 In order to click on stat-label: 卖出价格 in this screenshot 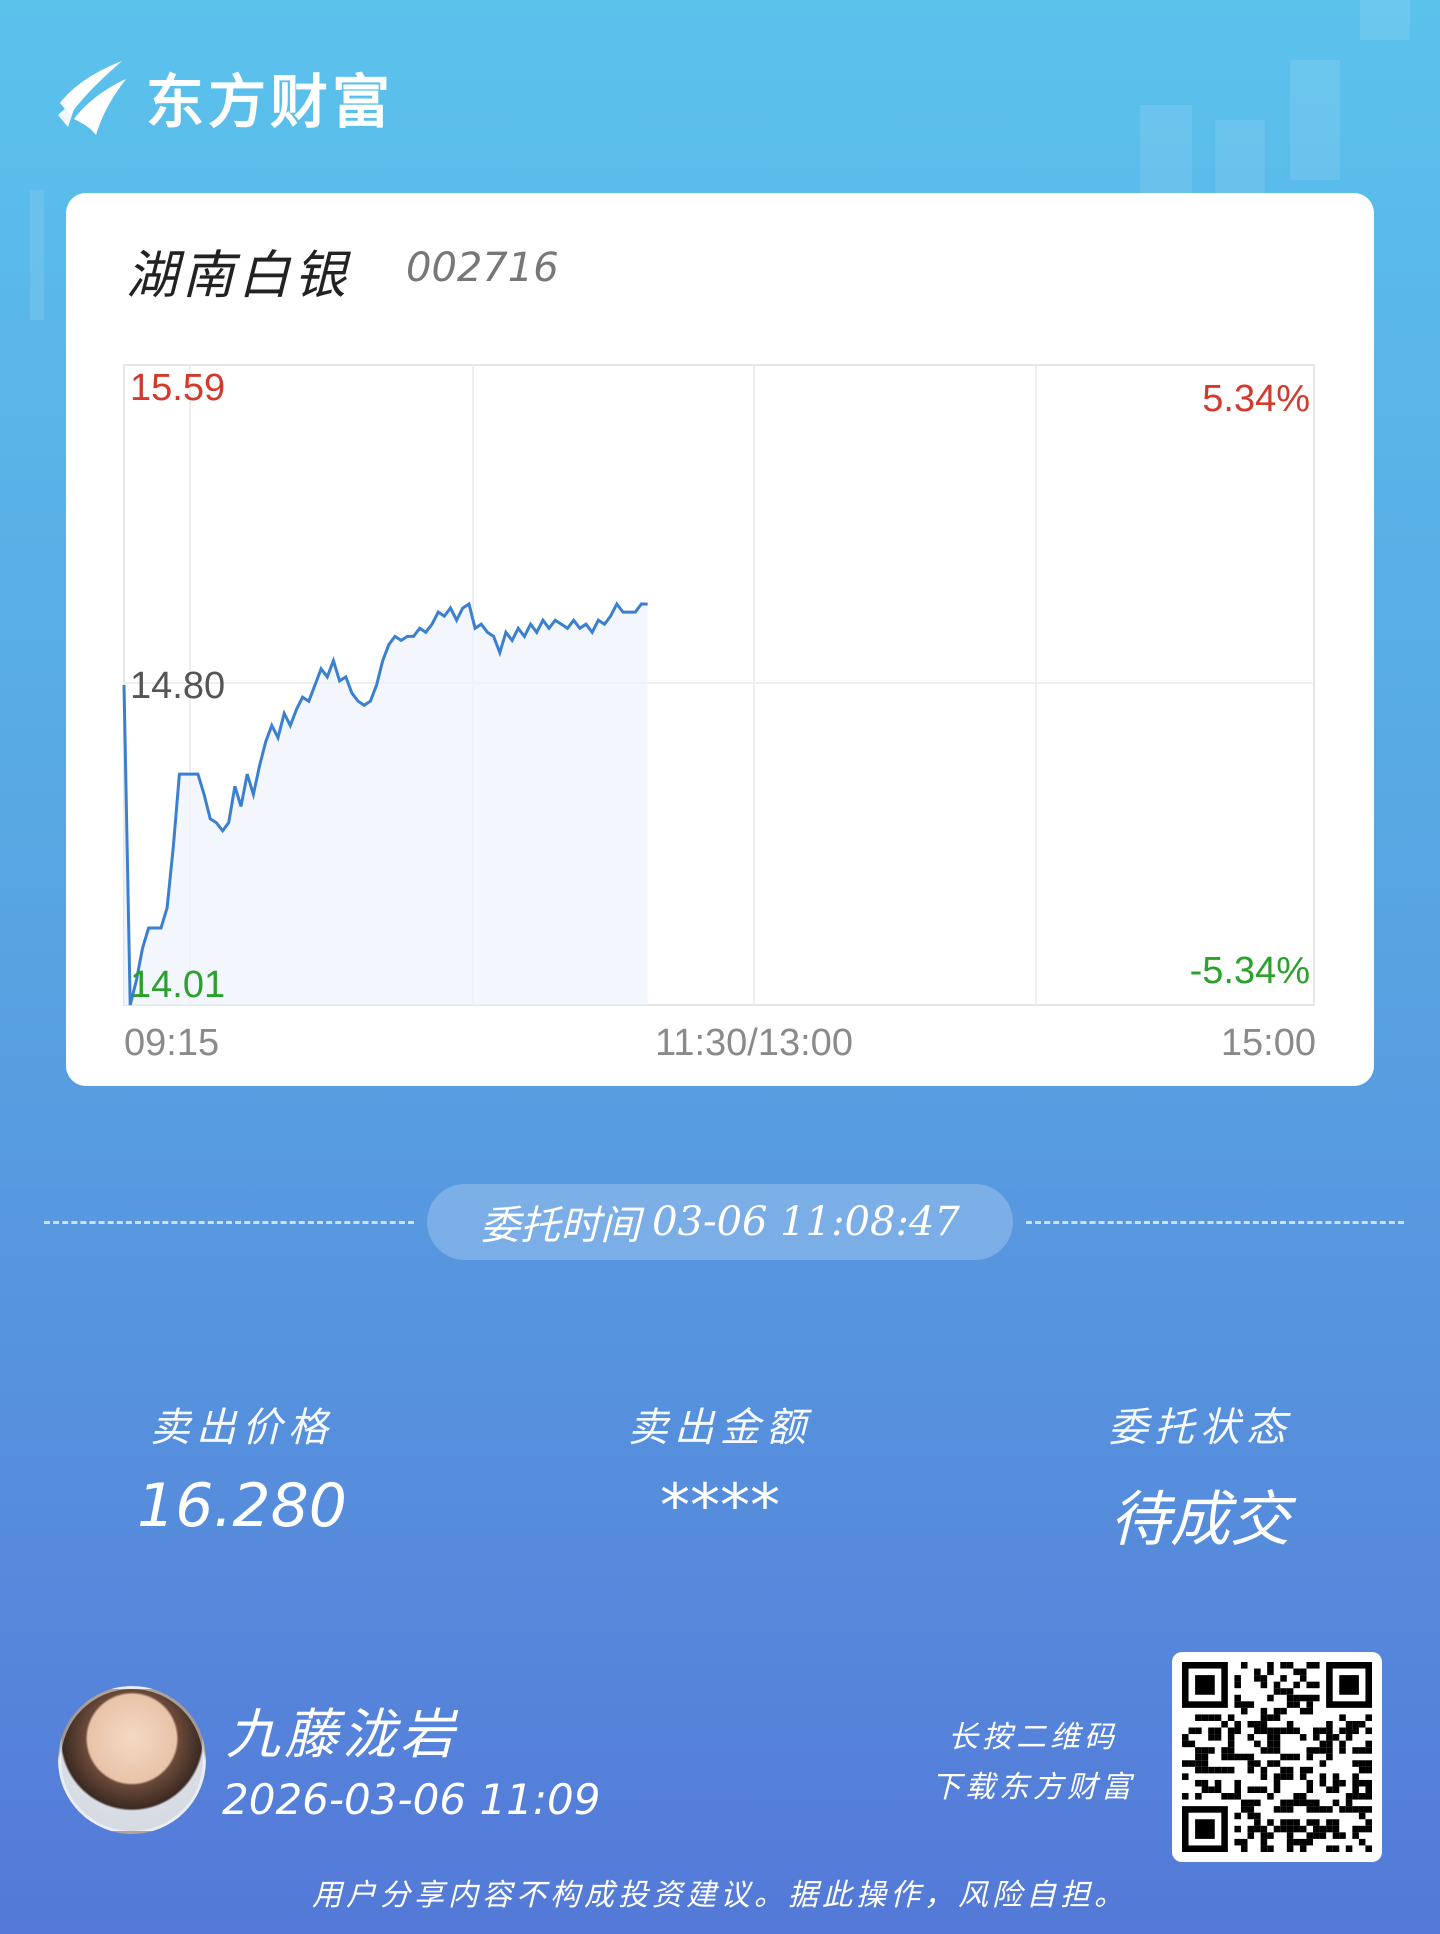, I will do `click(242, 1428)`.